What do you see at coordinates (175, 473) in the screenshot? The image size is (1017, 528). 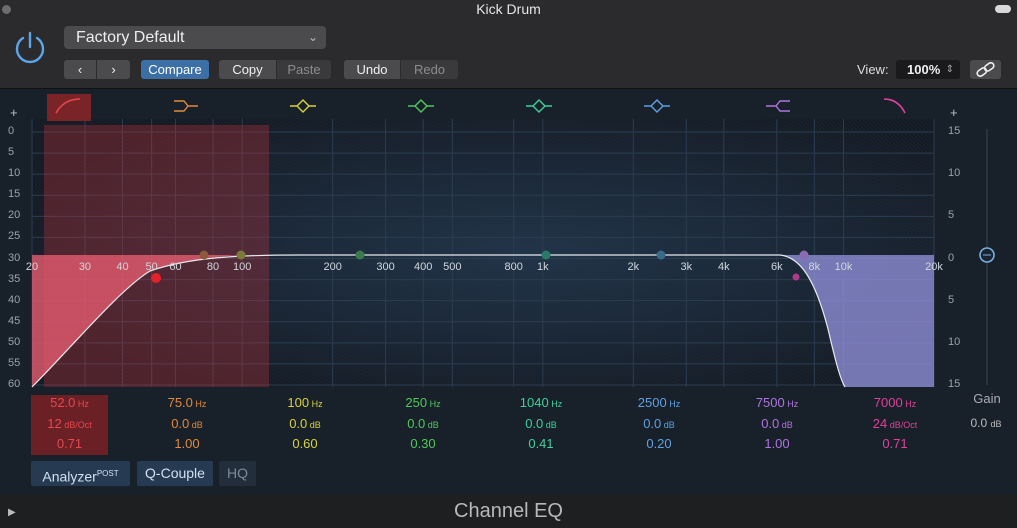 I see `q-couple-button: Q-Couple` at bounding box center [175, 473].